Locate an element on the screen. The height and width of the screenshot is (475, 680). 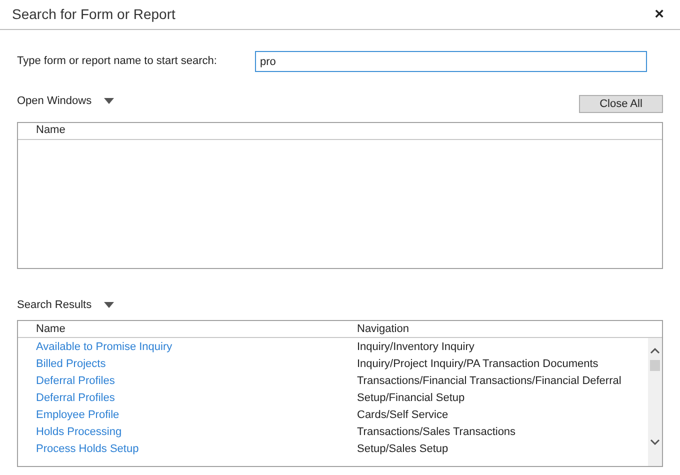
search-label: Type form or report name to start search: is located at coordinates (117, 62).